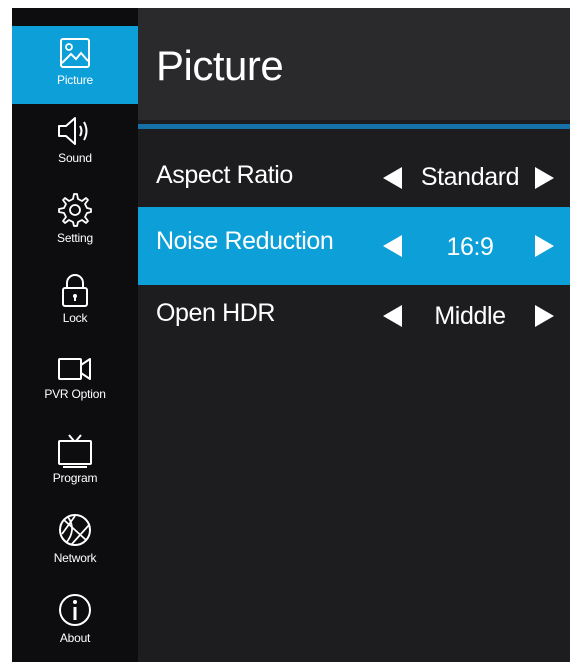 Image resolution: width=570 pixels, height=662 pixels. I want to click on sidebar-item-setting: Setting, so click(75, 221).